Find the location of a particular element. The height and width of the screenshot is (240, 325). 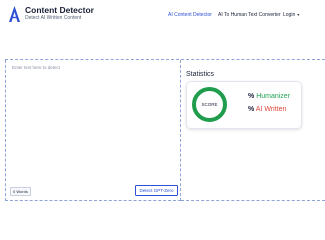

login-label: Login is located at coordinates (289, 15).